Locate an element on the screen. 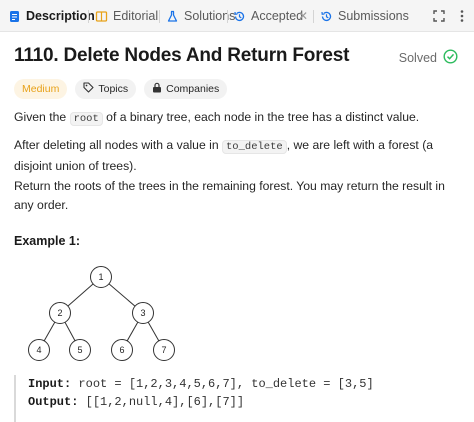 The width and height of the screenshot is (474, 422). tab-description: Description is located at coordinates (51, 16).